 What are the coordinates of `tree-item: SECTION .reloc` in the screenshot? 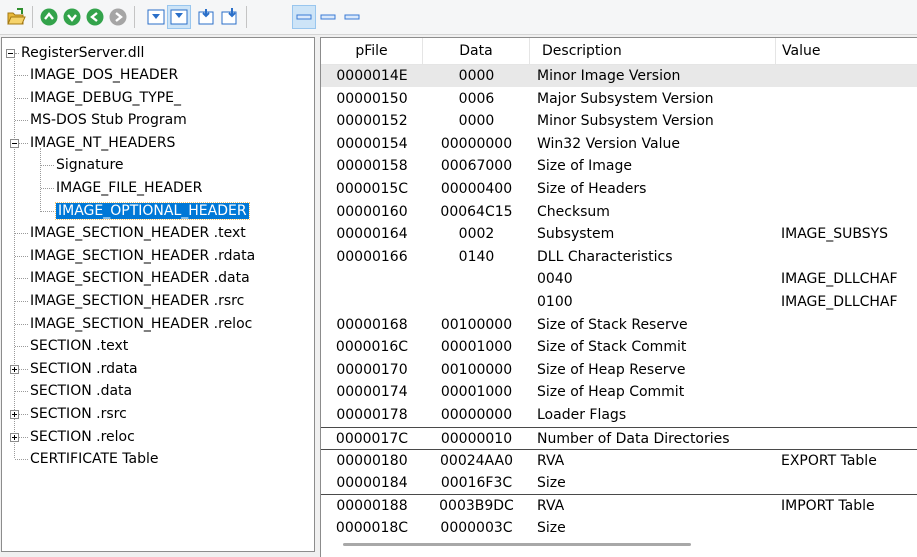 It's located at (82, 437).